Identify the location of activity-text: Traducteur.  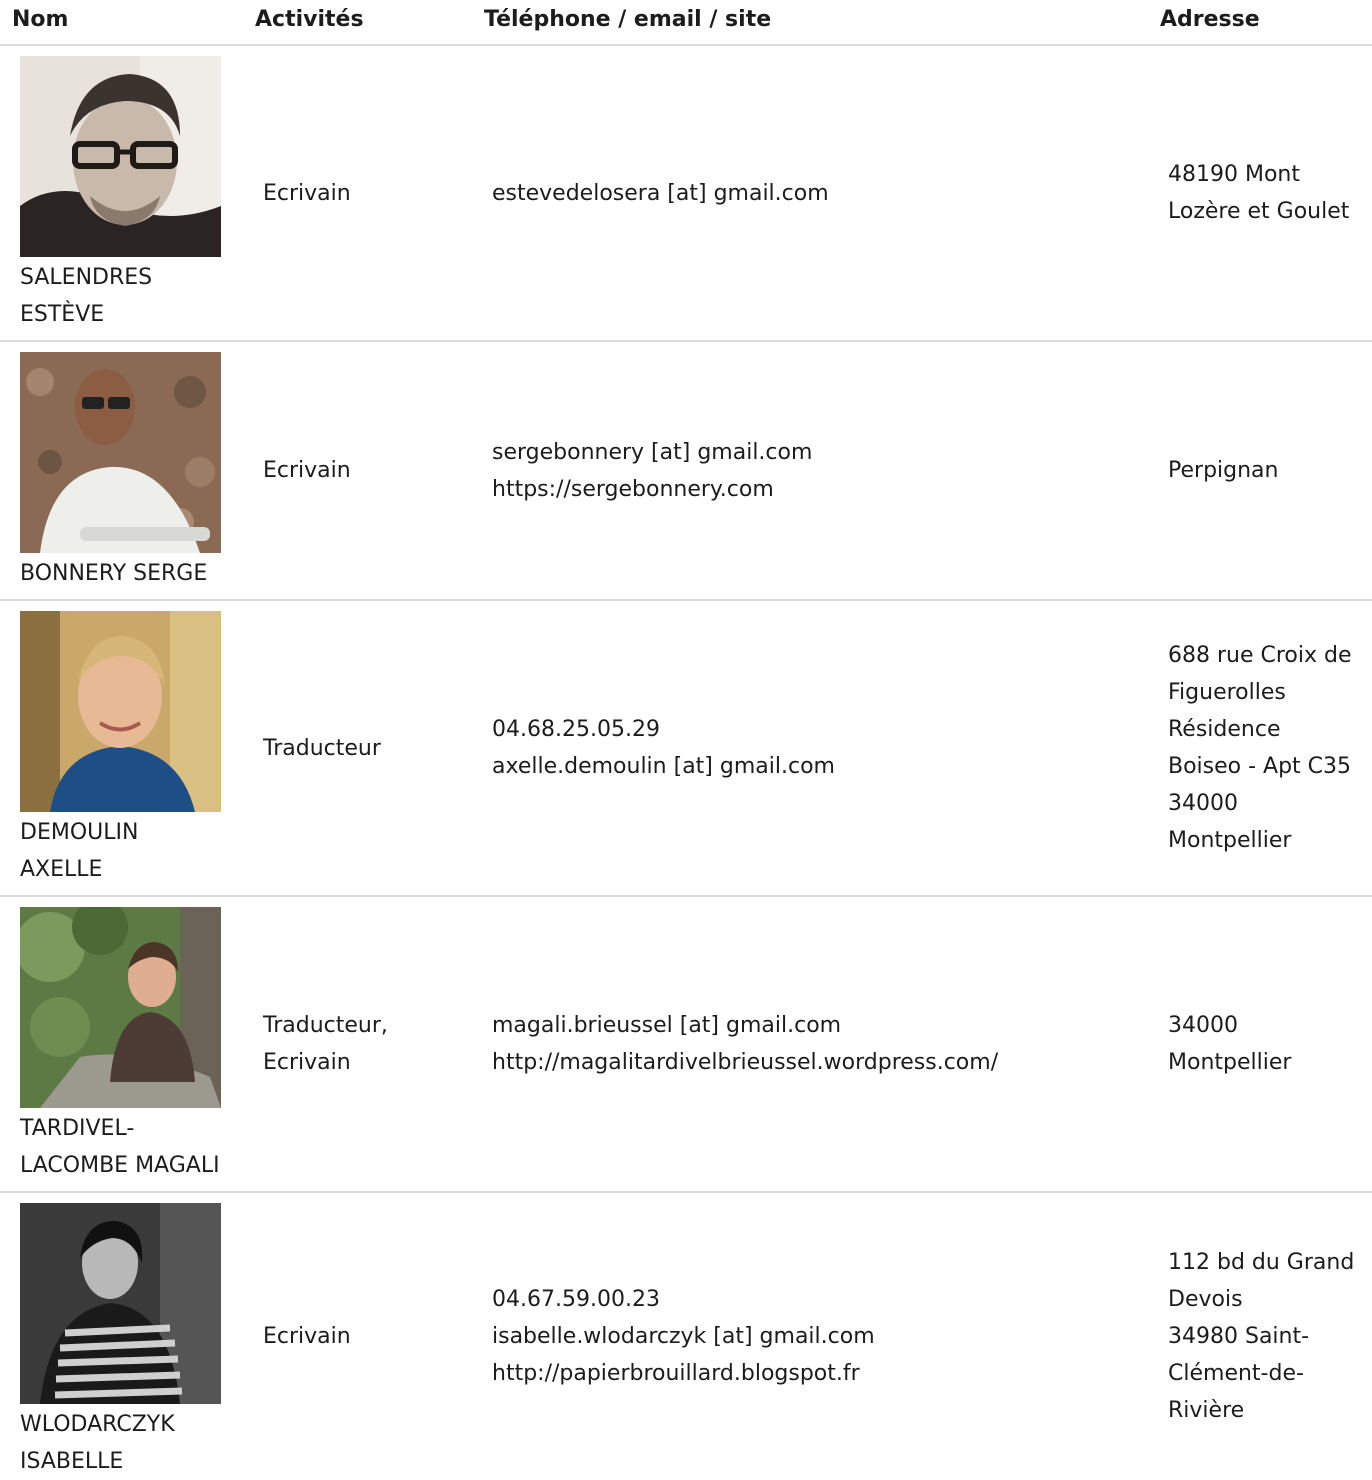
(322, 748).